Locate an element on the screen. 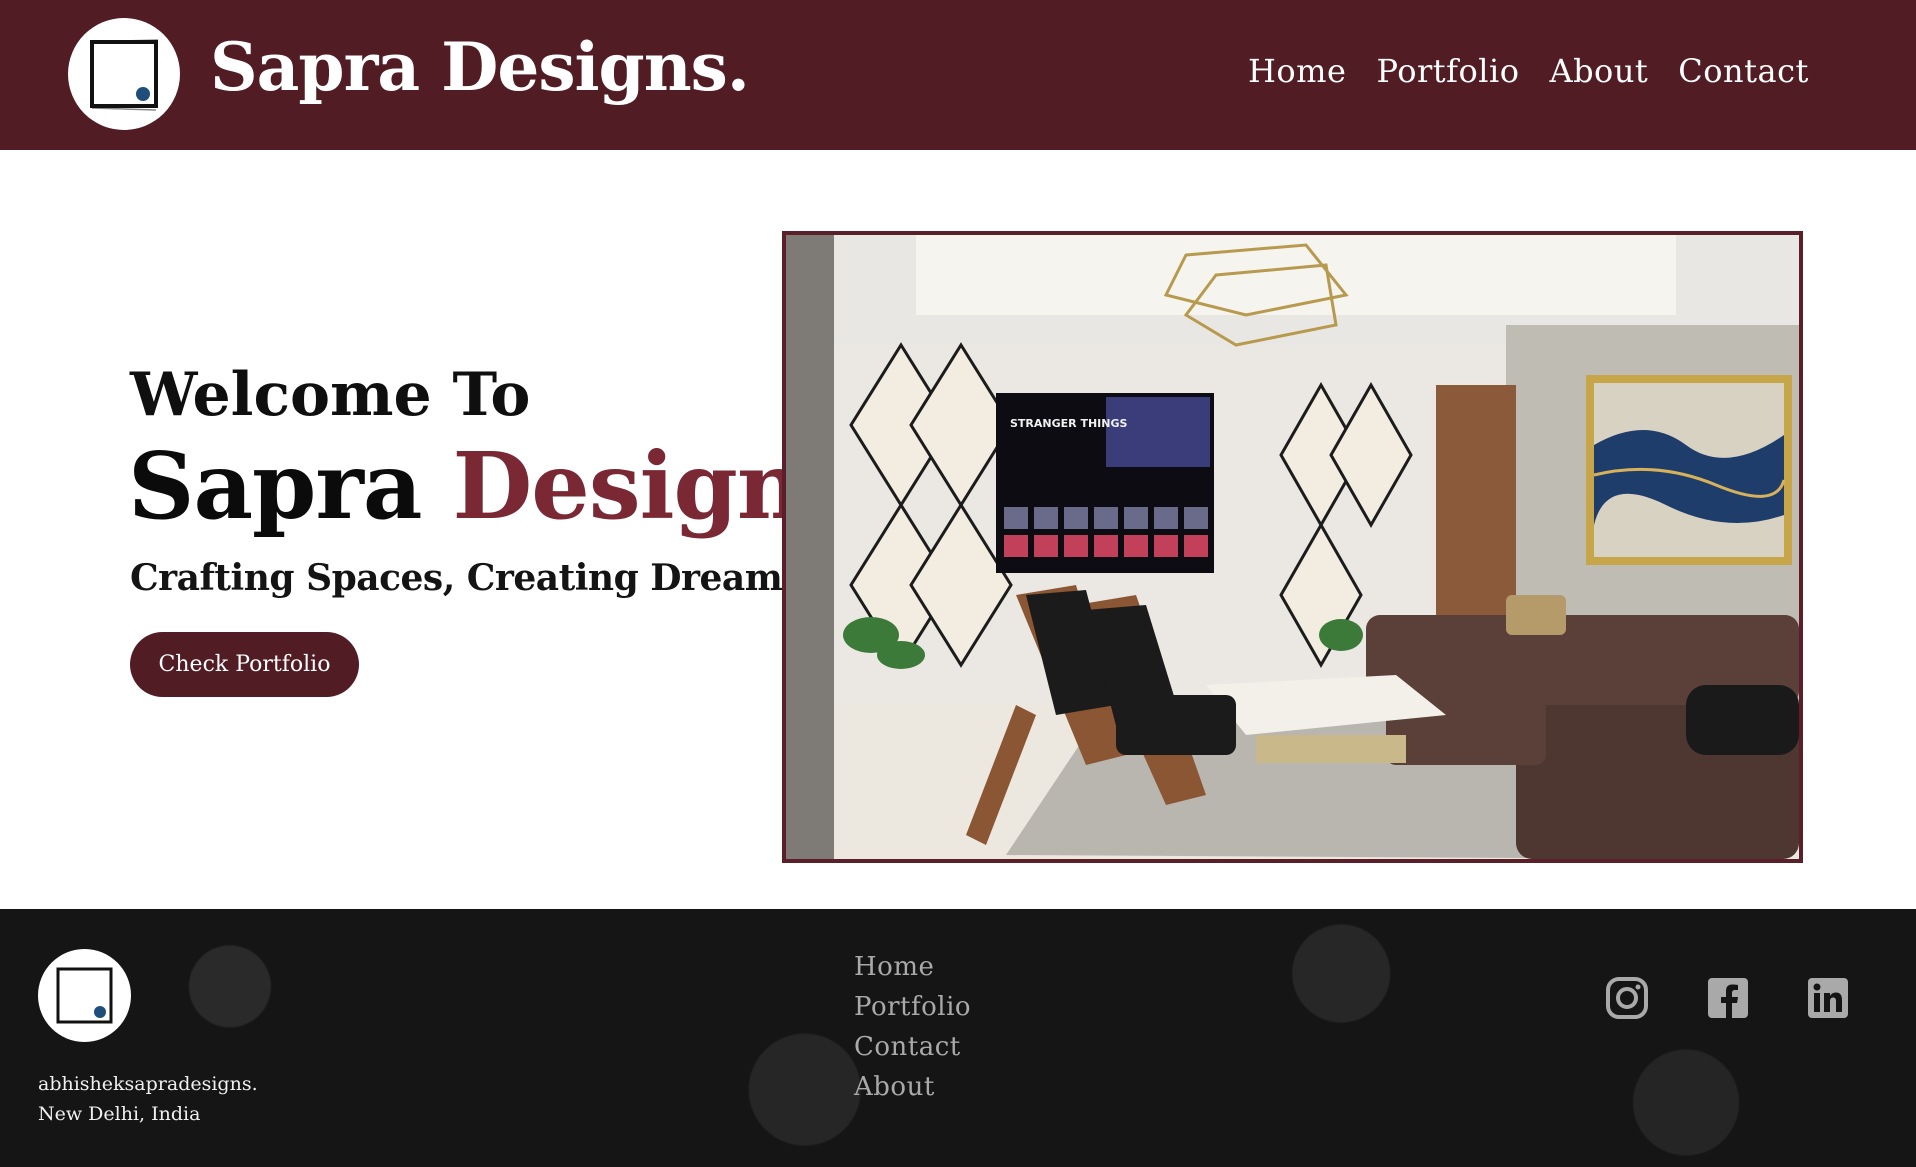 The height and width of the screenshot is (1167, 1916). logo-mark-icon is located at coordinates (124, 75).